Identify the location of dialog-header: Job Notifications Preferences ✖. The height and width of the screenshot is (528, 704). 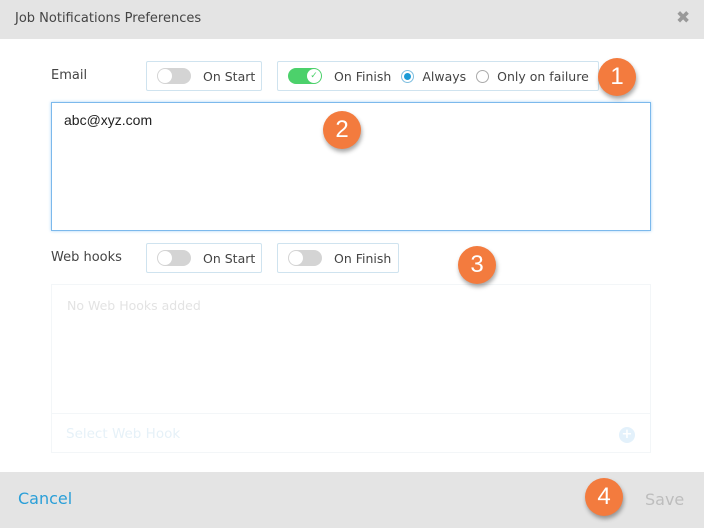
(352, 19).